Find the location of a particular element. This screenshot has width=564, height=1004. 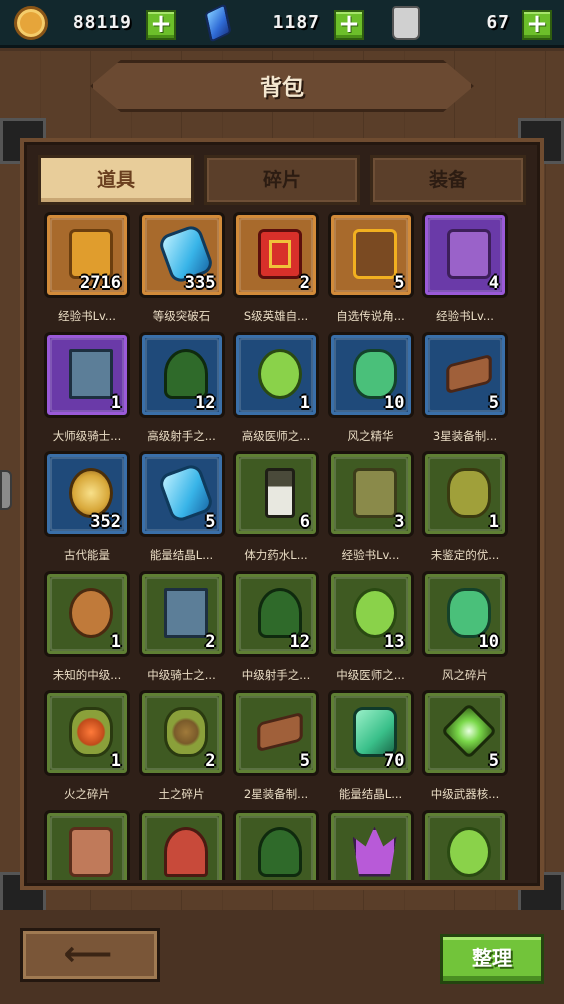

item-count: 3 is located at coordinates (399, 522).